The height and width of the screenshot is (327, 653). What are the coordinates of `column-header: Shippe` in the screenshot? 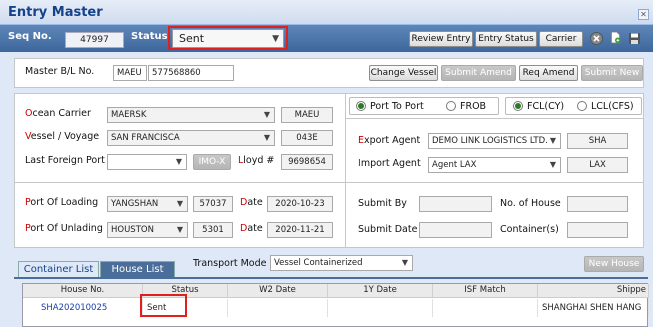 It's located at (593, 291).